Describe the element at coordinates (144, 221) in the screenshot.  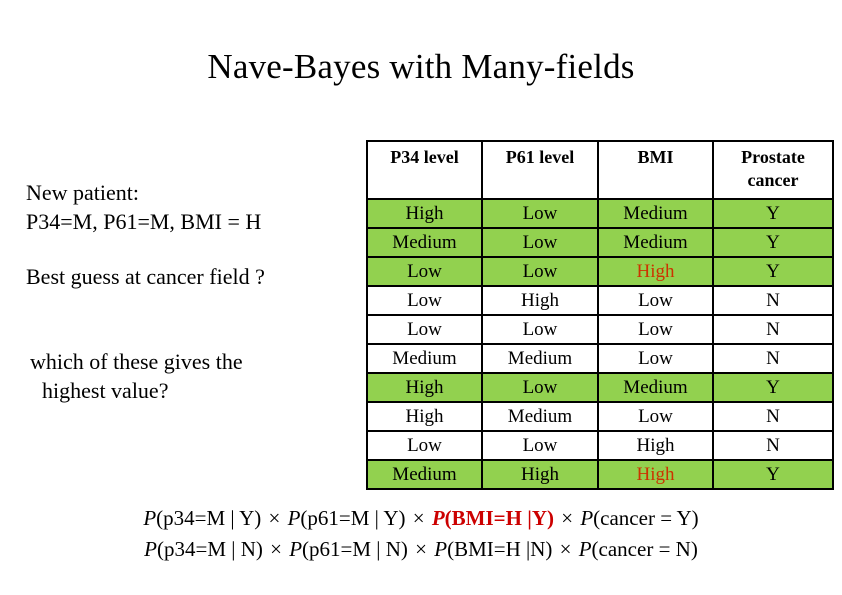
I see `new-patient-values: P34=M, P61=M, BMI = H` at that location.